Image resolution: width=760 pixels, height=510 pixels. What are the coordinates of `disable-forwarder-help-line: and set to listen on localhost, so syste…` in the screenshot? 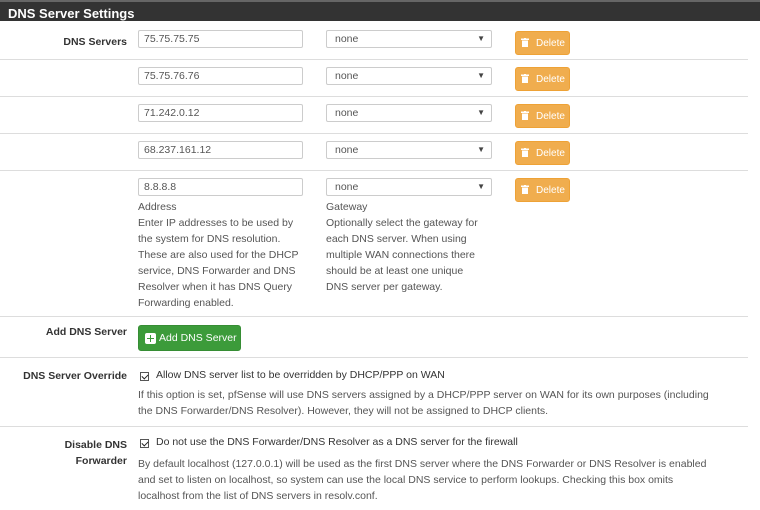 It's located at (406, 480).